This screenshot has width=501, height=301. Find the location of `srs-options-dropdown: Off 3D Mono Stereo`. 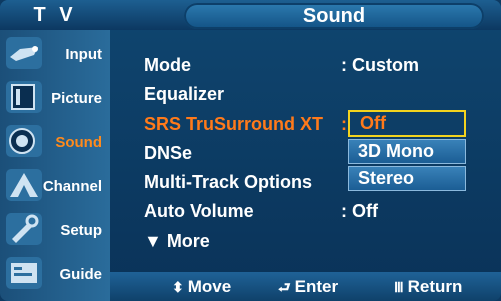

srs-options-dropdown: Off 3D Mono Stereo is located at coordinates (407, 151).